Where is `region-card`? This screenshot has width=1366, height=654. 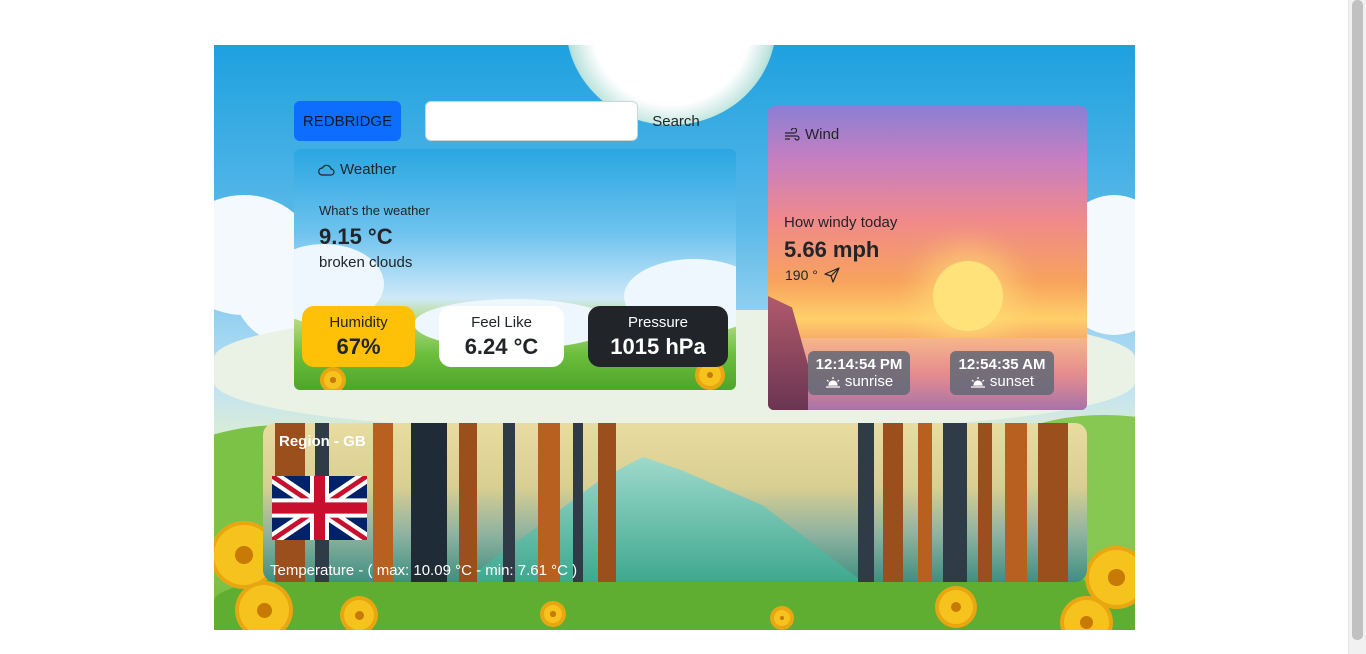
region-card is located at coordinates (675, 502).